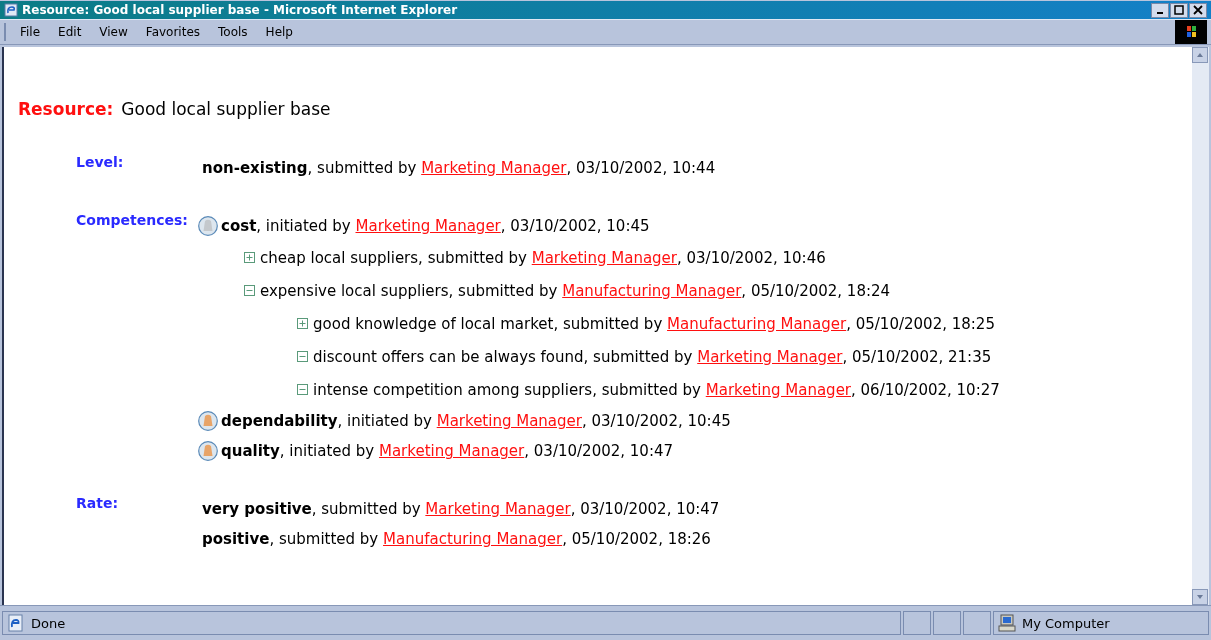 The height and width of the screenshot is (640, 1211). What do you see at coordinates (66, 109) in the screenshot?
I see `heading-label: Resource:` at bounding box center [66, 109].